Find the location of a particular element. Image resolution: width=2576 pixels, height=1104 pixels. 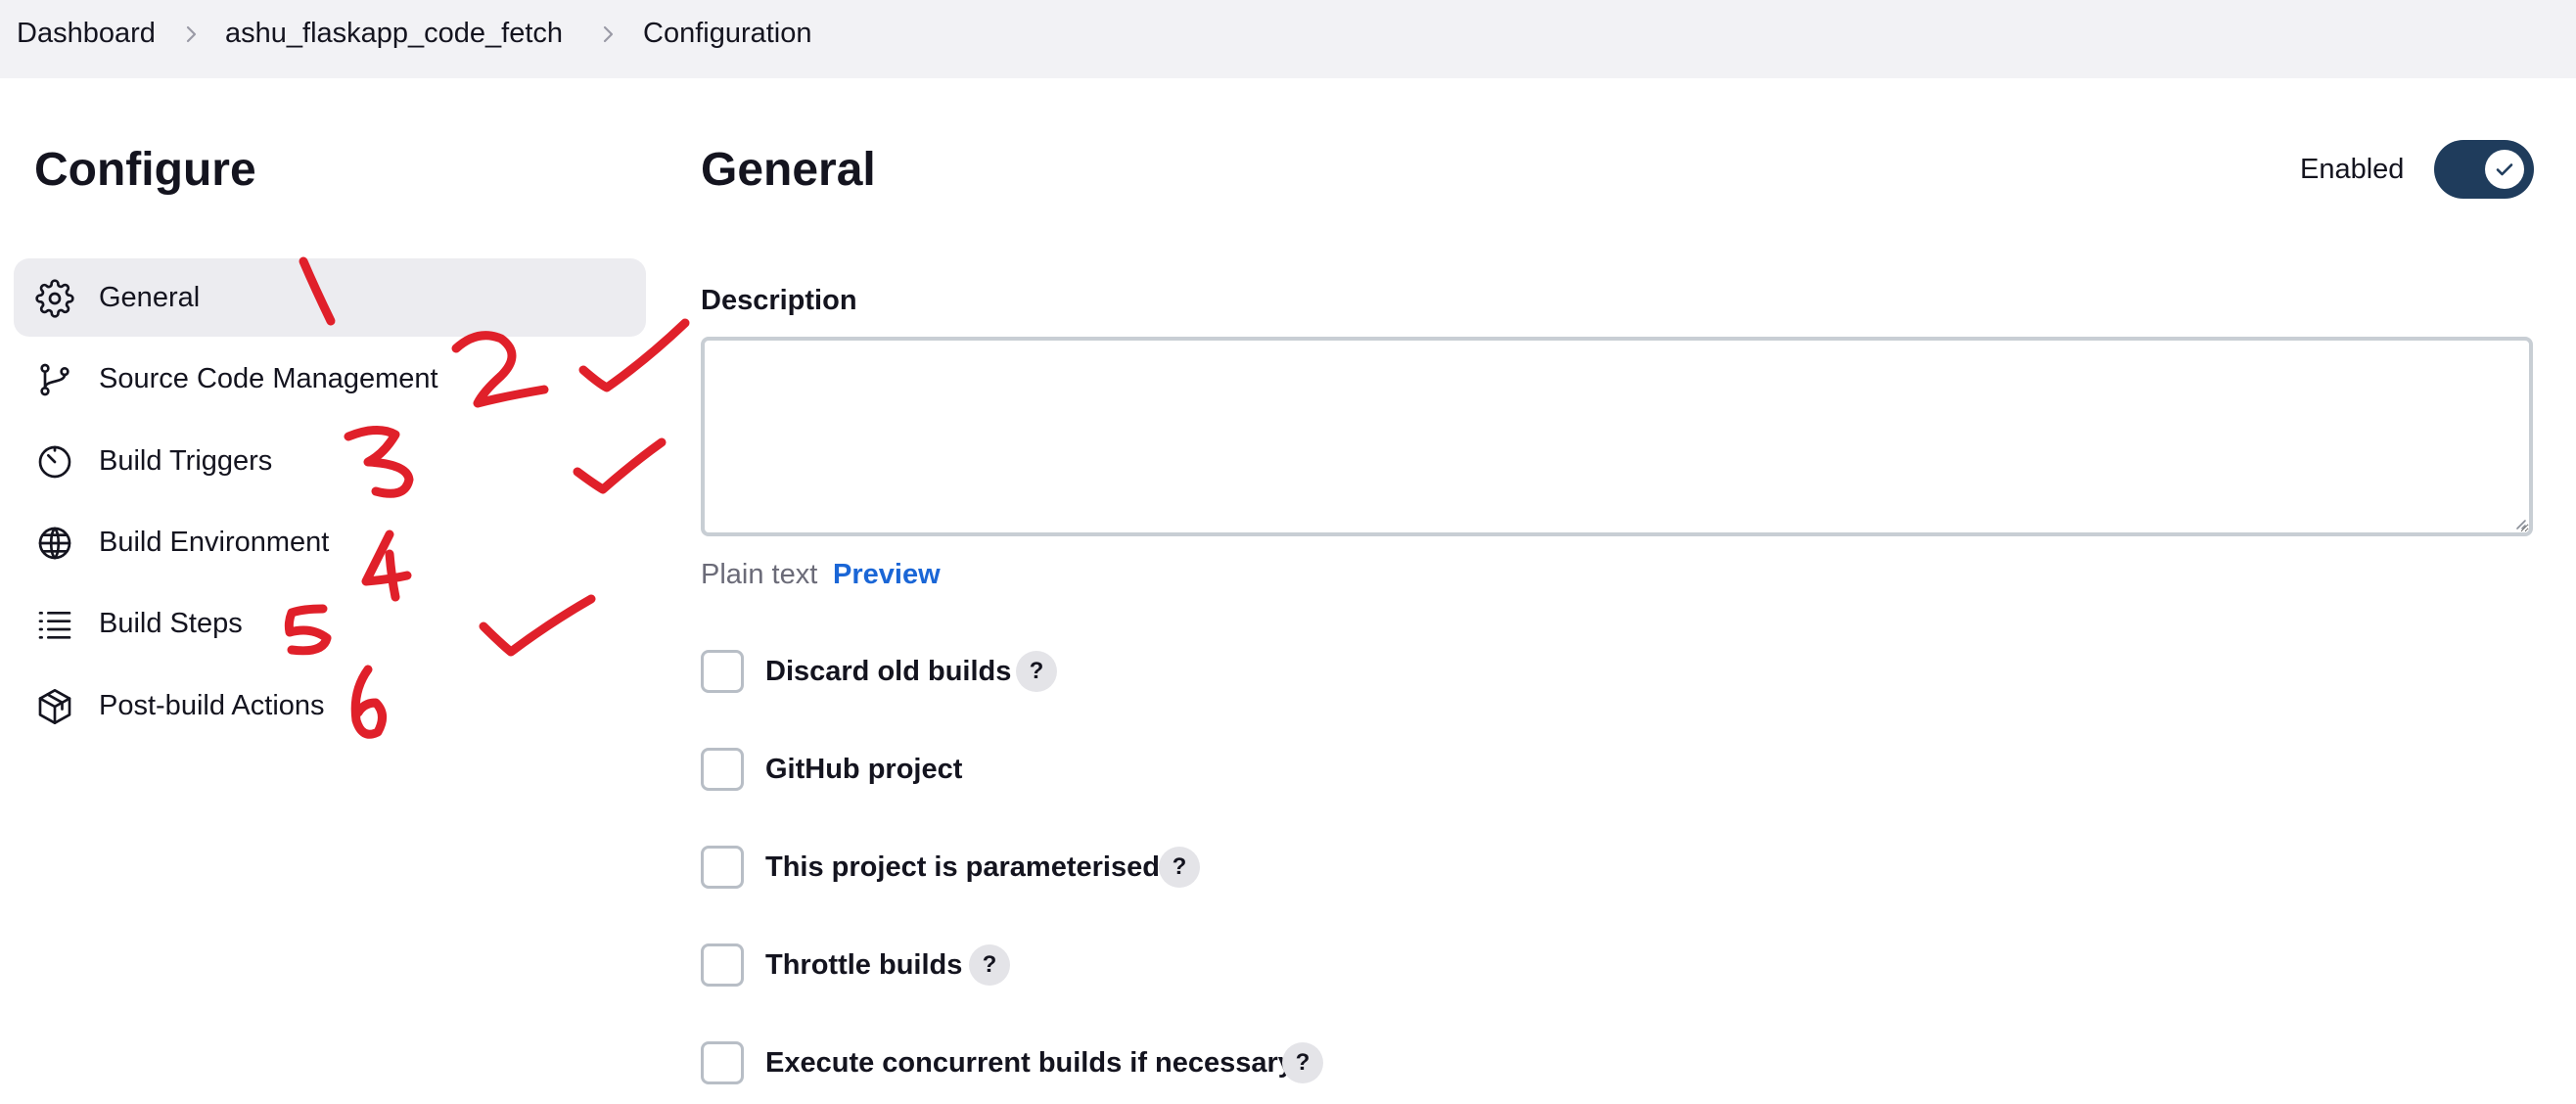

globe-icon is located at coordinates (54, 543).